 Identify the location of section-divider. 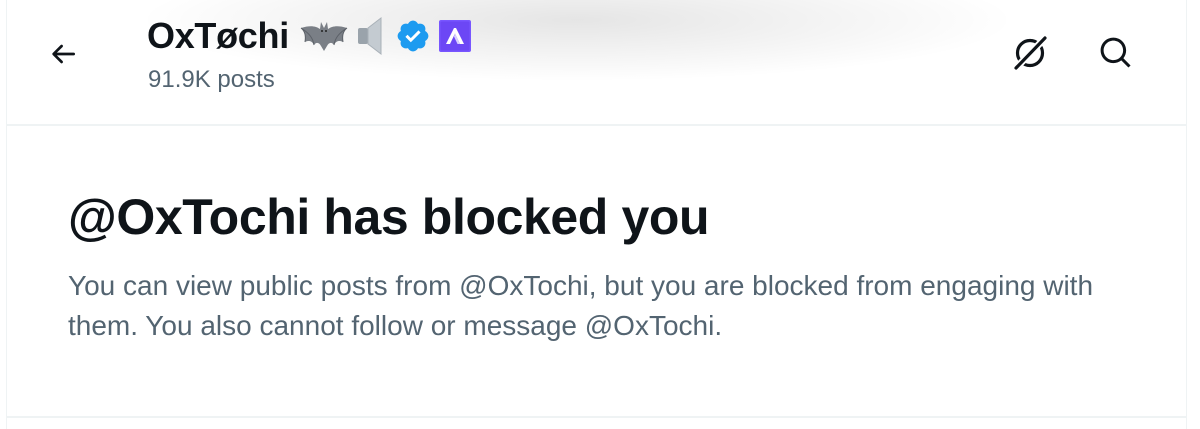
(596, 417).